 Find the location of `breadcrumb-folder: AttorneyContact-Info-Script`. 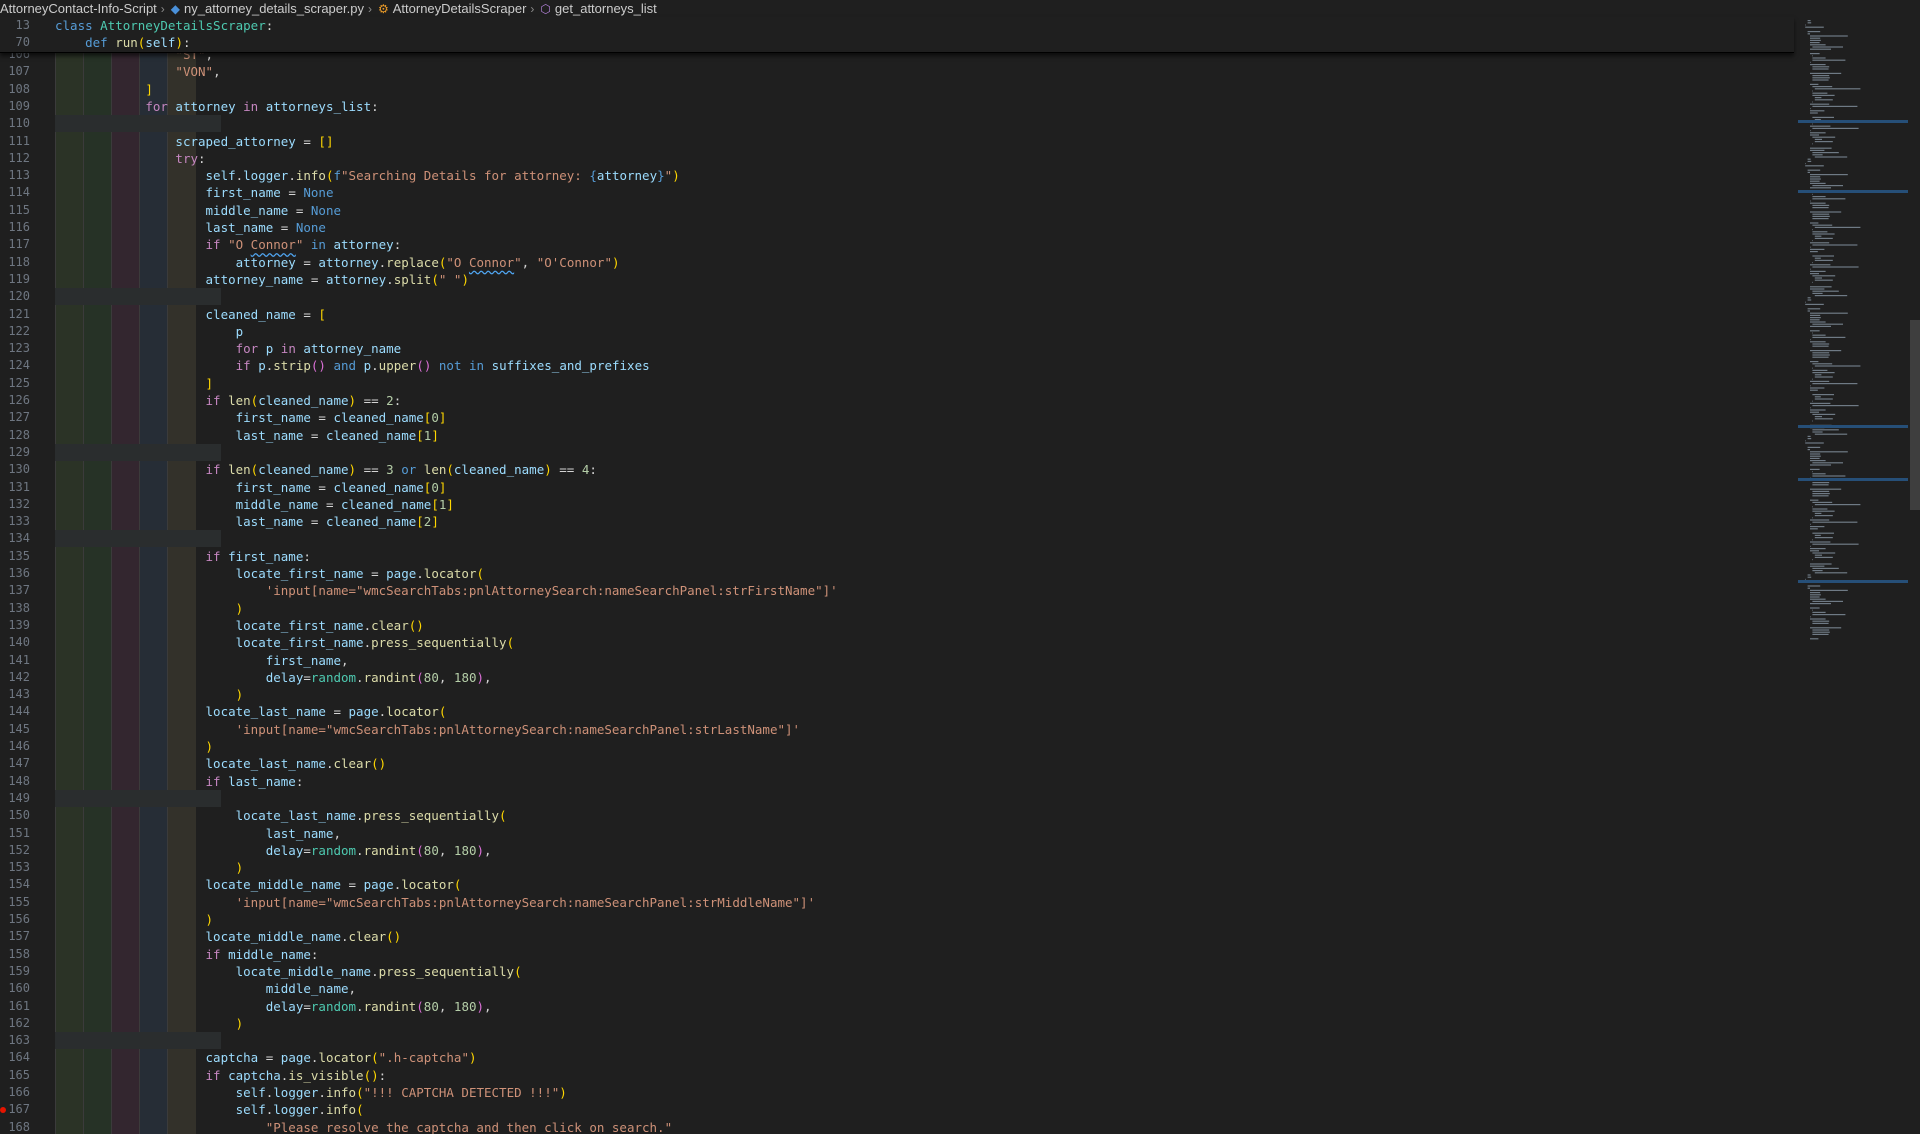

breadcrumb-folder: AttorneyContact-Info-Script is located at coordinates (78, 8).